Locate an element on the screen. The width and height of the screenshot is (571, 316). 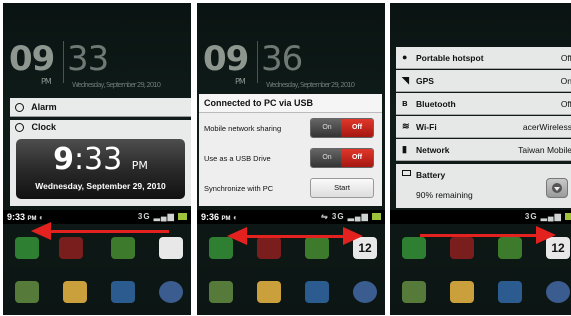
setting-label: GPS is located at coordinates (425, 81).